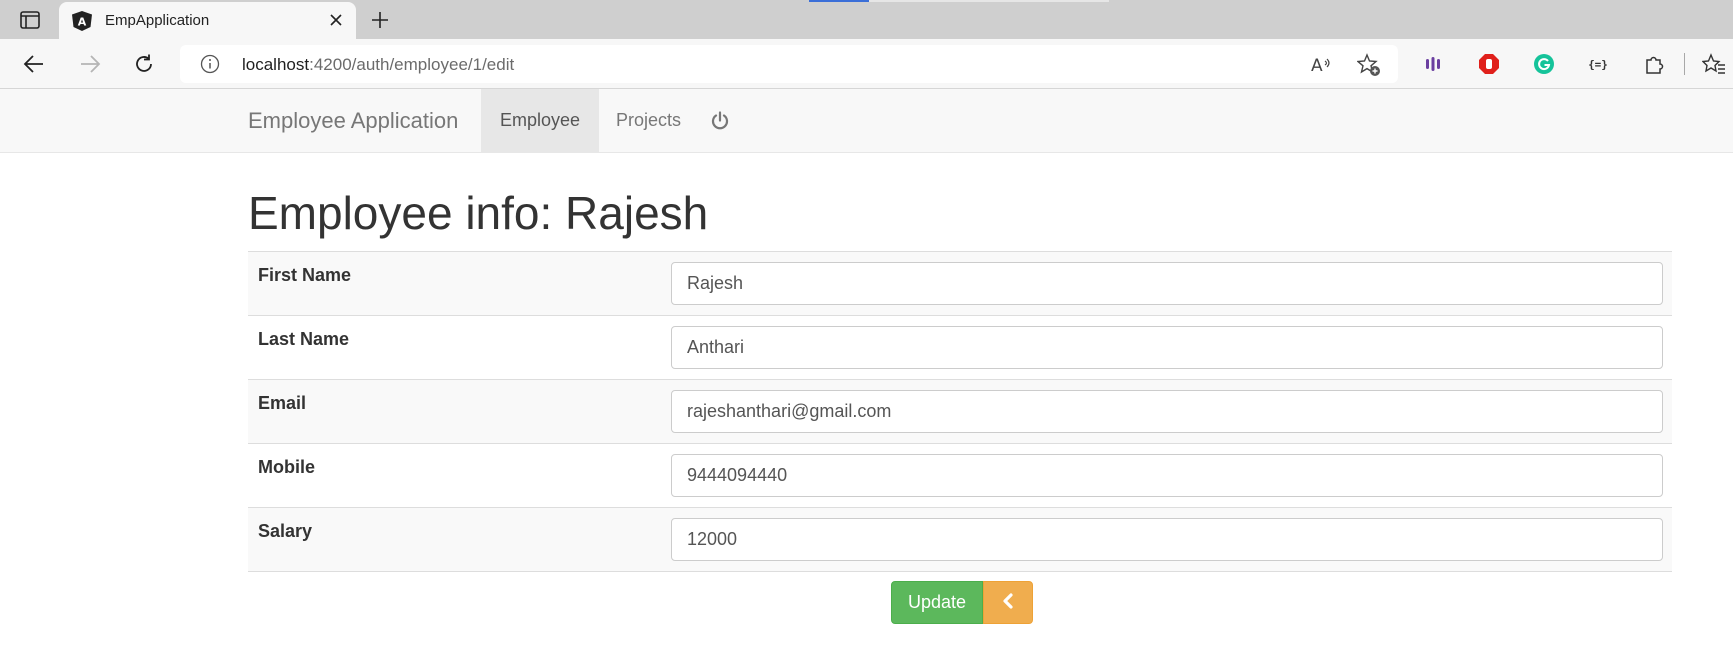 This screenshot has height=662, width=1733. I want to click on first-name-field, so click(1167, 283).